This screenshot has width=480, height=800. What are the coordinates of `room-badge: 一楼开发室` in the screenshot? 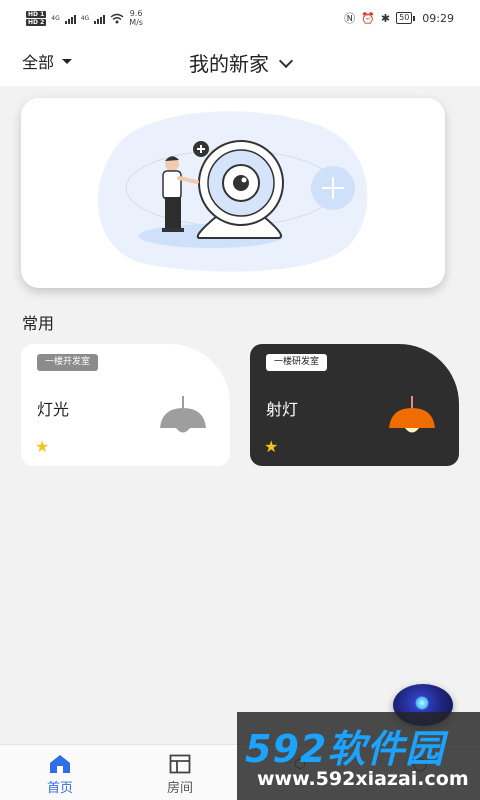 It's located at (68, 362).